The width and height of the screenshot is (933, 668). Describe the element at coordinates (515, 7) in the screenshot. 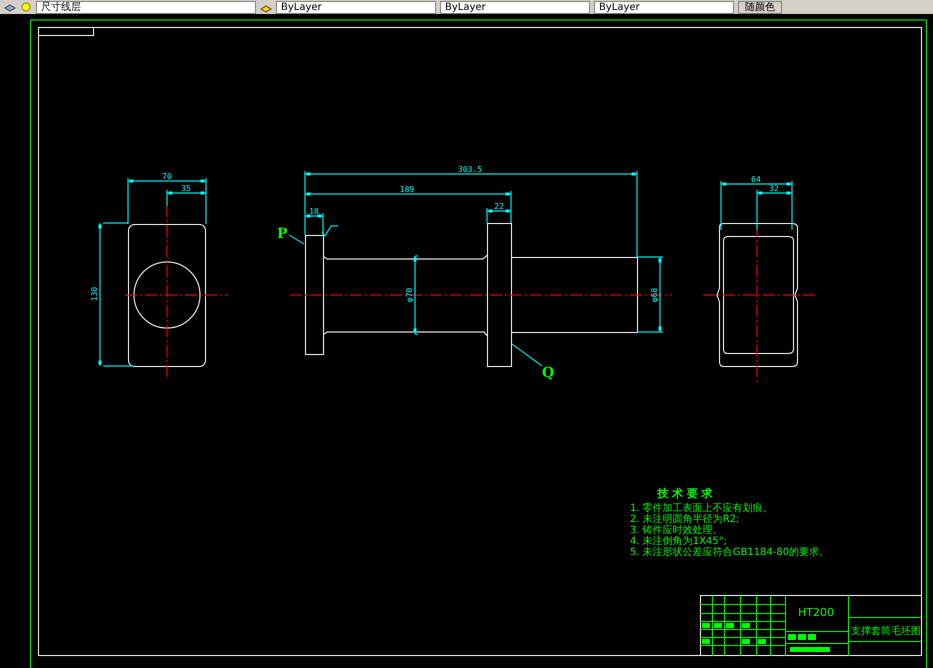

I see `linetype-dropdown: ByLayer` at that location.